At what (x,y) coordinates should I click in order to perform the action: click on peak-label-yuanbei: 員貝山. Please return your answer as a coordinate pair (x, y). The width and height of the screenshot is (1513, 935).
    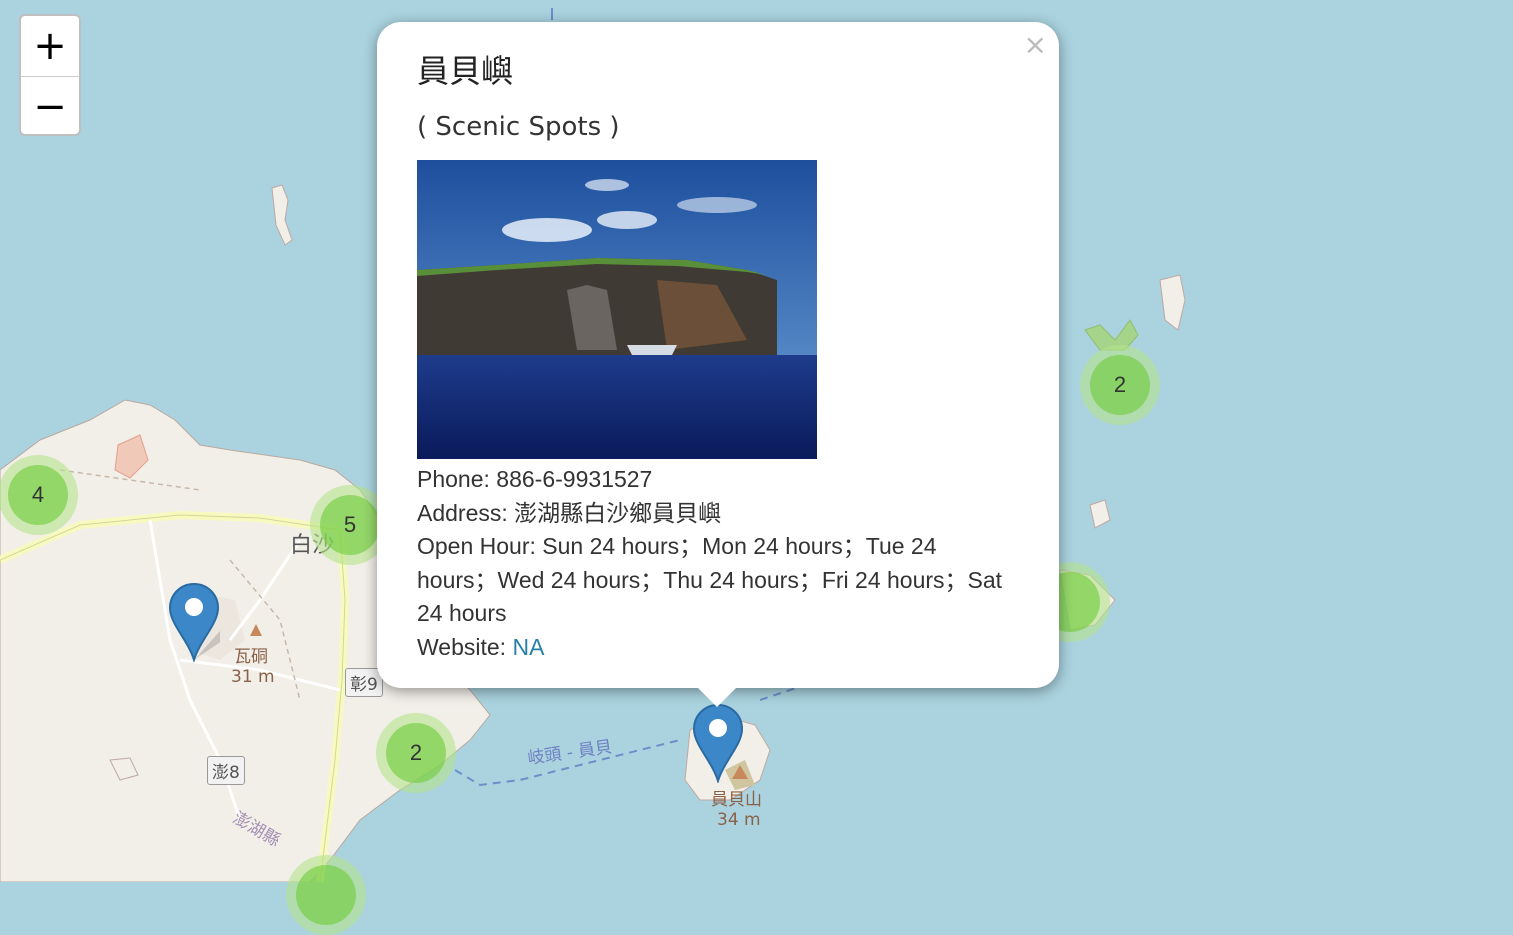
    Looking at the image, I should click on (736, 800).